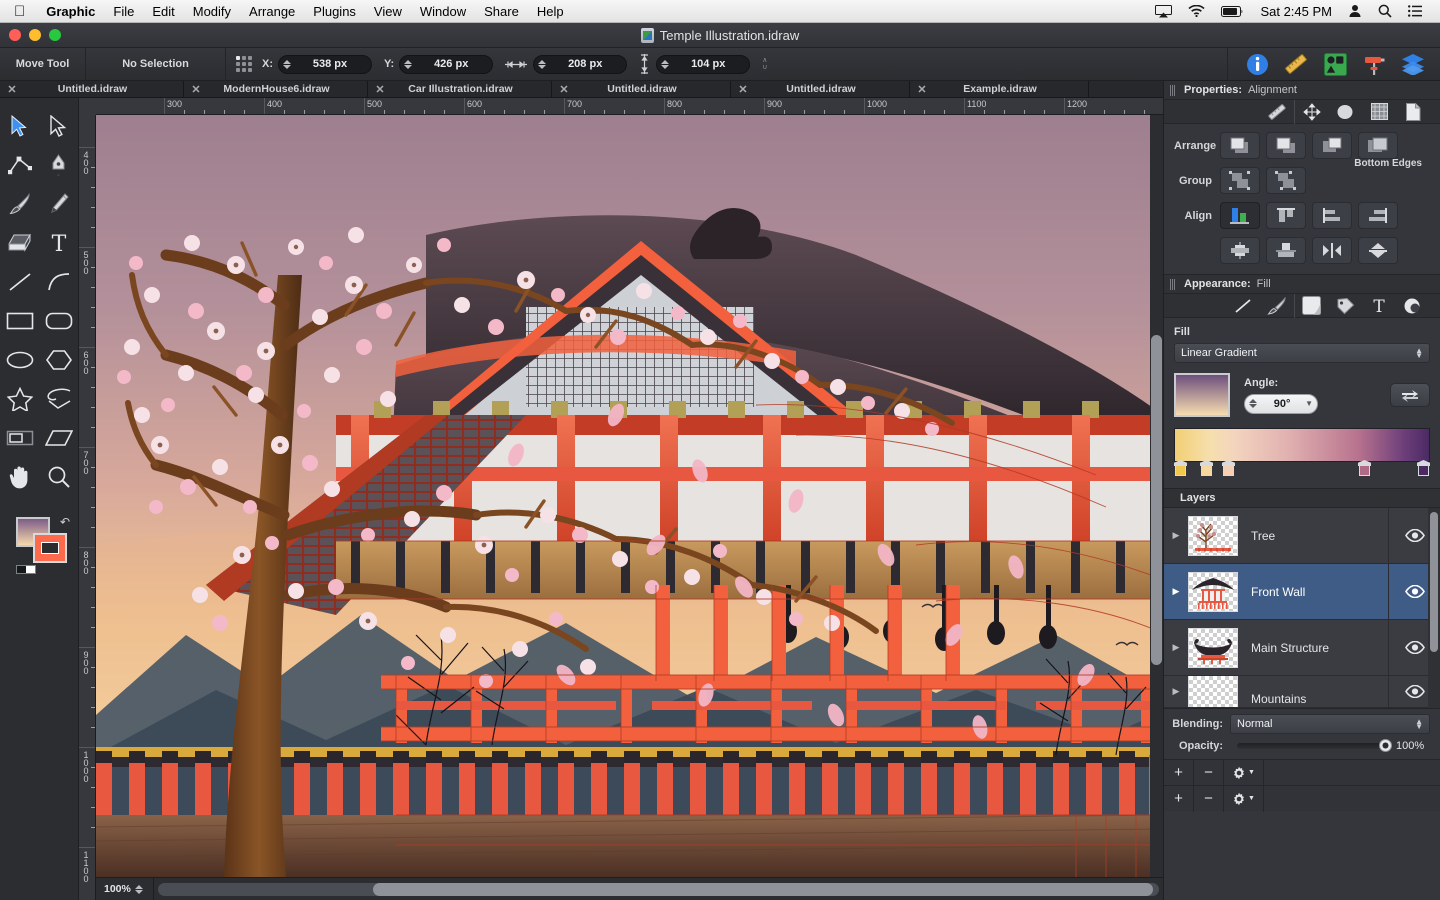 The height and width of the screenshot is (900, 1440). I want to click on wifi-icon, so click(1196, 11).